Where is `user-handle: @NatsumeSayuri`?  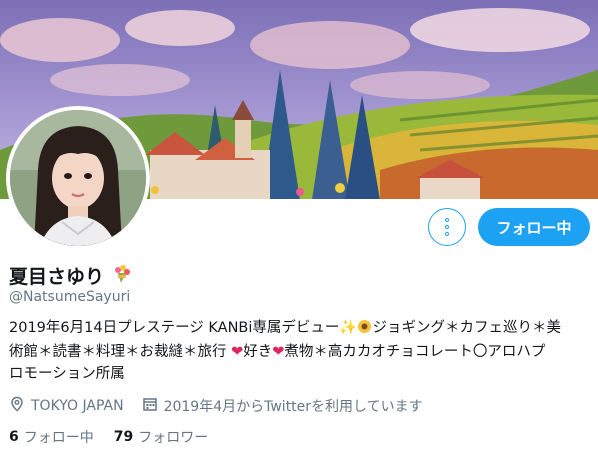 user-handle: @NatsumeSayuri is located at coordinates (70, 297).